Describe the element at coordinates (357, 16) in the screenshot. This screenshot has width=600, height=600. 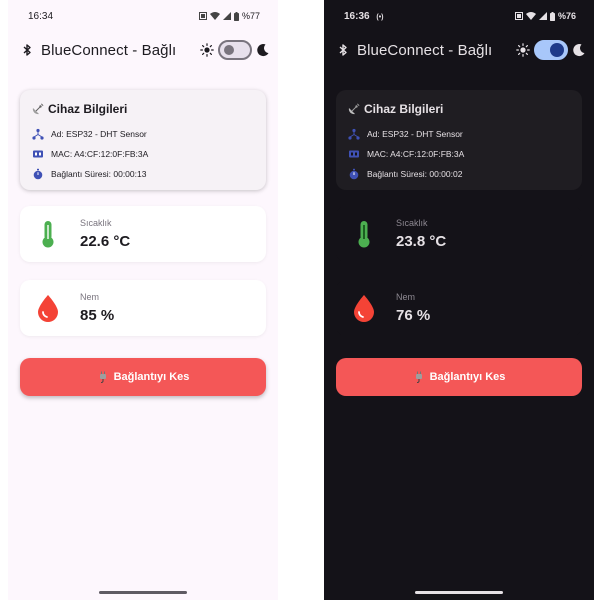
I see `status-time: 16:36` at that location.